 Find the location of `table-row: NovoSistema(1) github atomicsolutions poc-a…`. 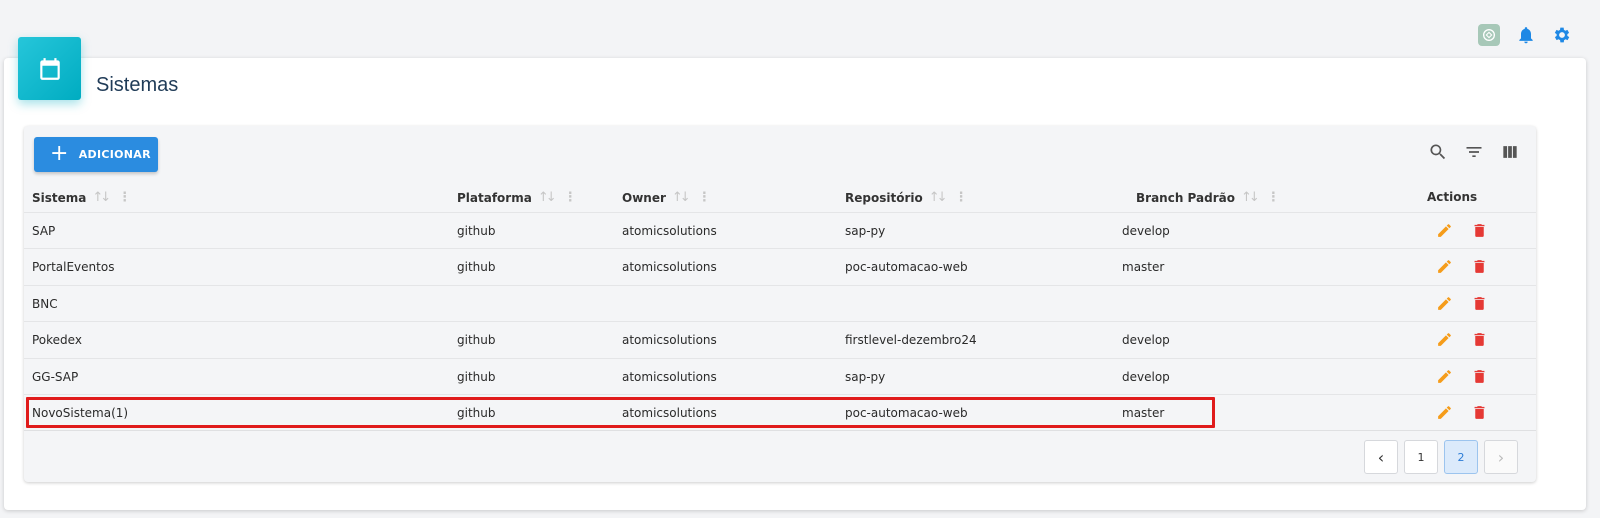

table-row: NovoSistema(1) github atomicsolutions poc-a… is located at coordinates (780, 411).